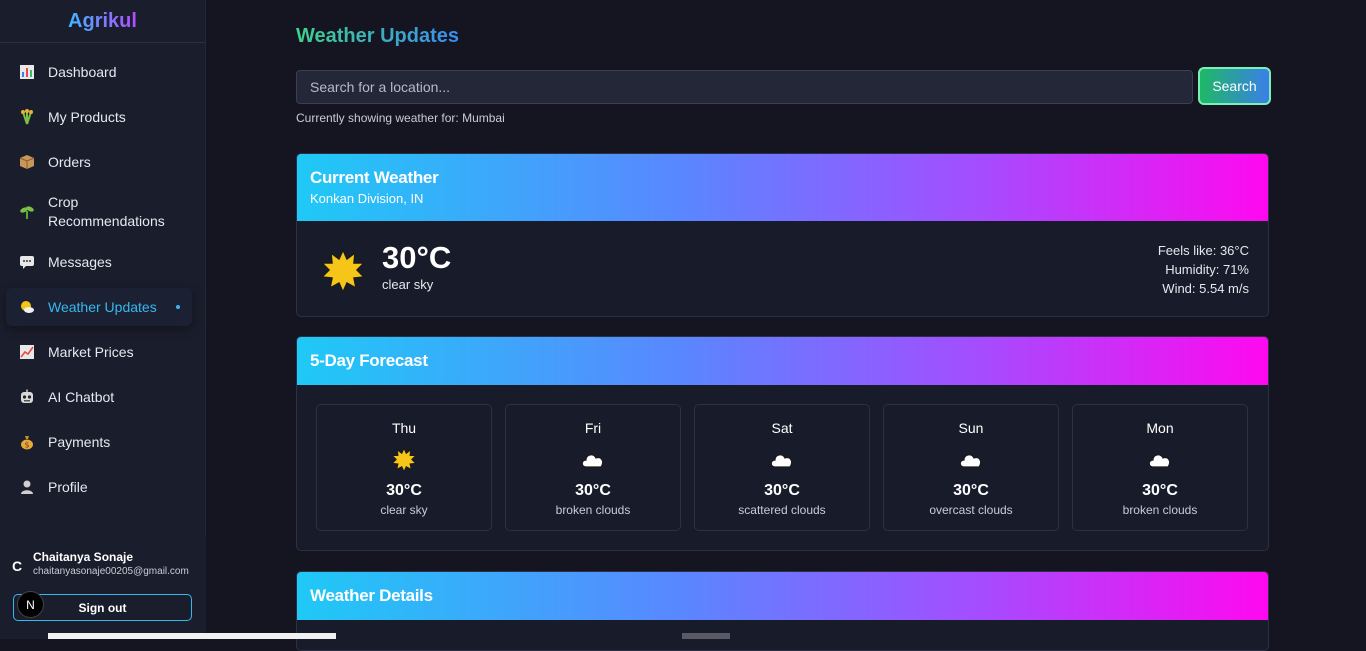 This screenshot has width=1366, height=651. Describe the element at coordinates (1234, 86) in the screenshot. I see `search-button: Search` at that location.